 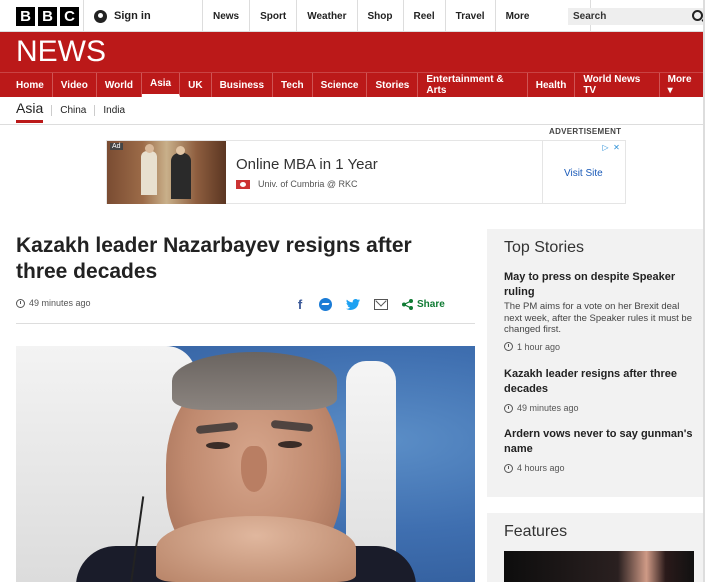 What do you see at coordinates (100, 16) in the screenshot?
I see `user-icon` at bounding box center [100, 16].